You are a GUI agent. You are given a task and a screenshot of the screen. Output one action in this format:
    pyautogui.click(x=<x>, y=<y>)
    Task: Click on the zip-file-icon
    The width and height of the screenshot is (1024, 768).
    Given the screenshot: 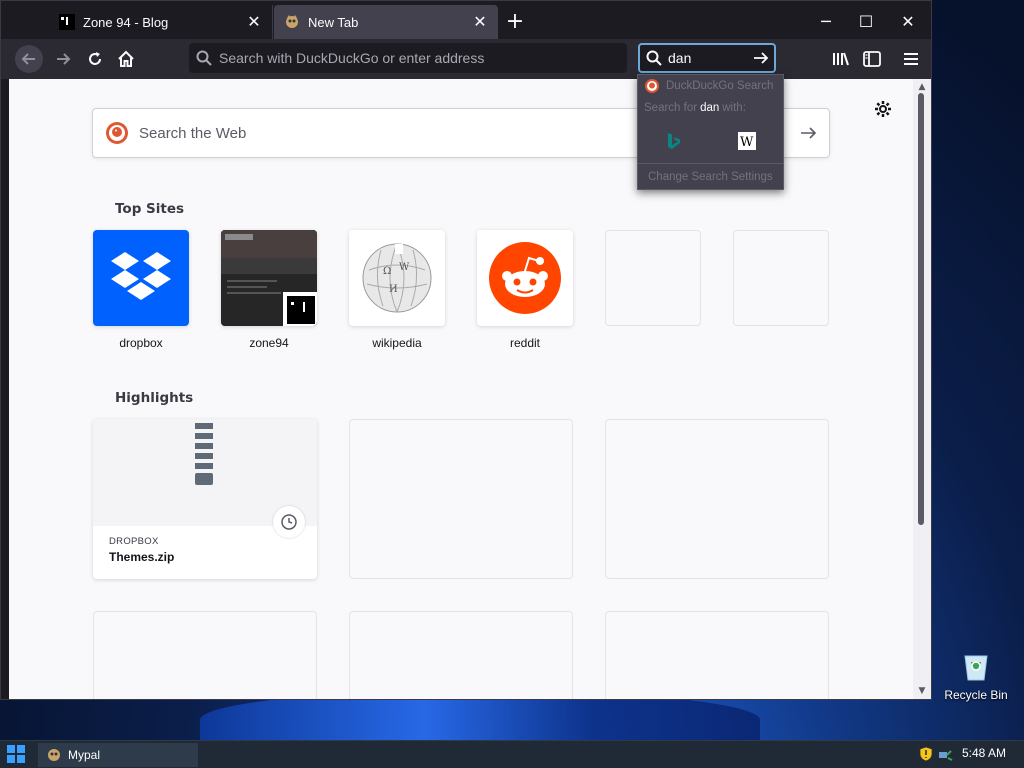 What is the action you would take?
    pyautogui.click(x=204, y=454)
    